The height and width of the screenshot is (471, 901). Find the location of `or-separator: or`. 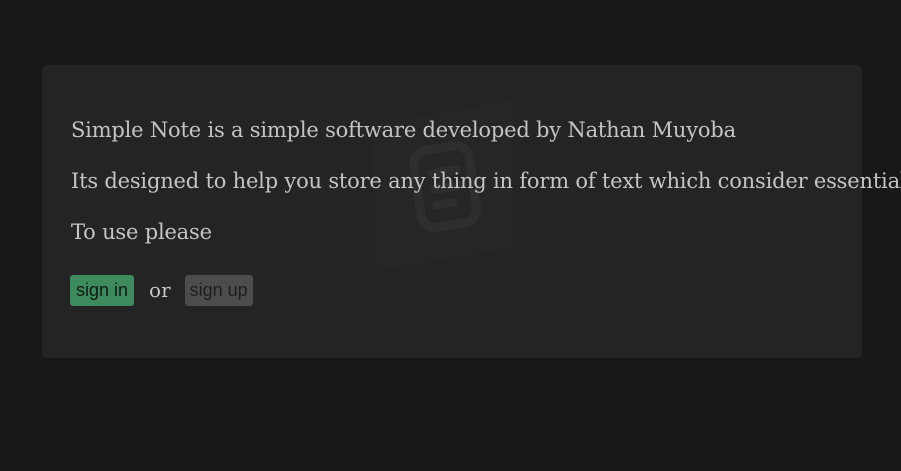

or-separator: or is located at coordinates (160, 290).